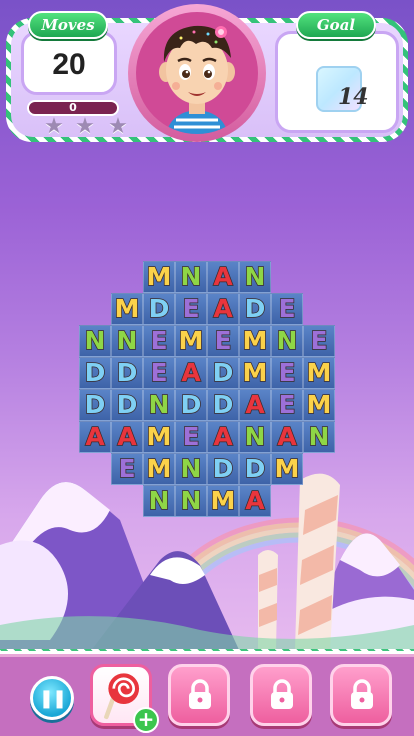 This screenshot has height=736, width=414. I want to click on mountain-right, so click(357, 592).